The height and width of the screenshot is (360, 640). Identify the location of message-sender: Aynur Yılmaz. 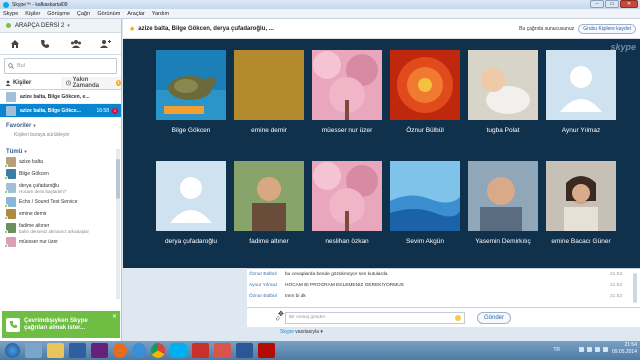
(267, 285).